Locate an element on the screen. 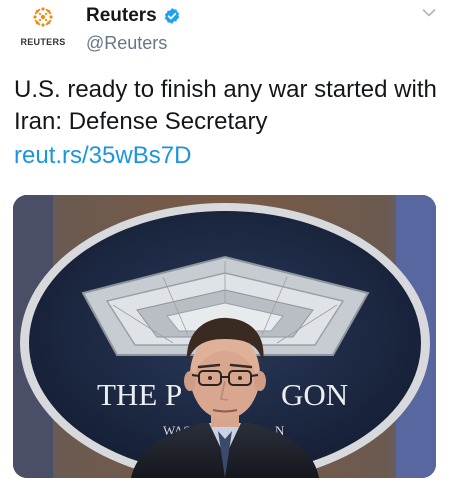 The height and width of the screenshot is (493, 450). reuters-logo-icon is located at coordinates (43, 17).